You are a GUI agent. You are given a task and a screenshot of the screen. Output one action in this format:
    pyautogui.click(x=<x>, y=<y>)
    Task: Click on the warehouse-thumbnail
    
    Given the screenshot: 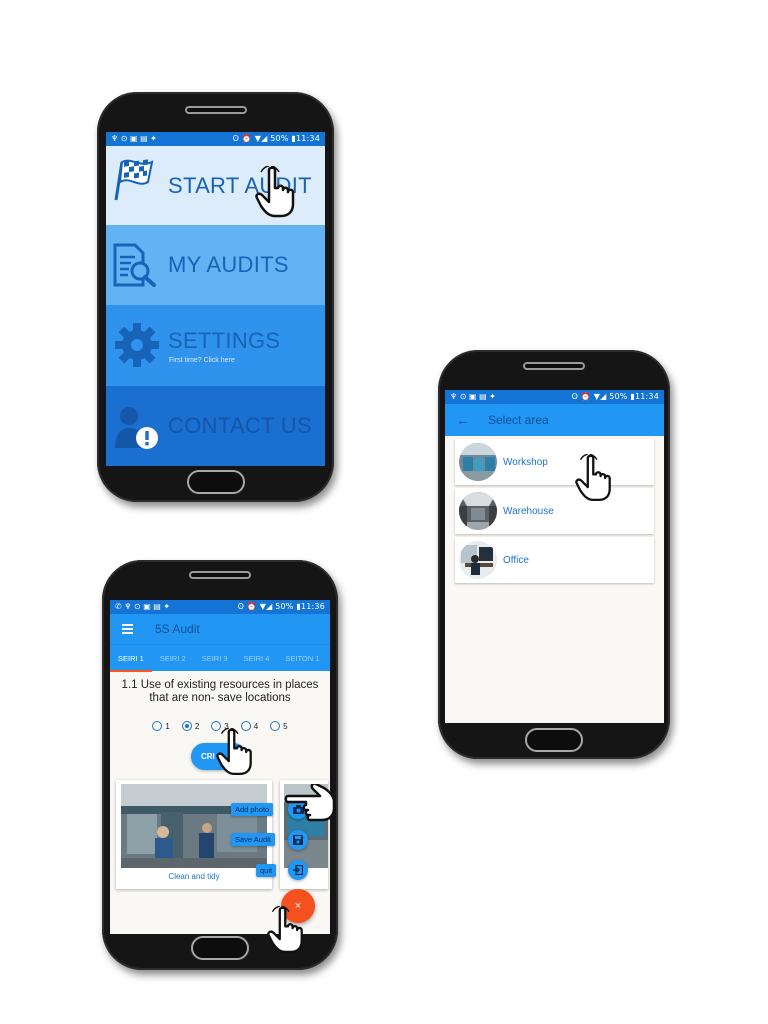 What is the action you would take?
    pyautogui.click(x=478, y=511)
    